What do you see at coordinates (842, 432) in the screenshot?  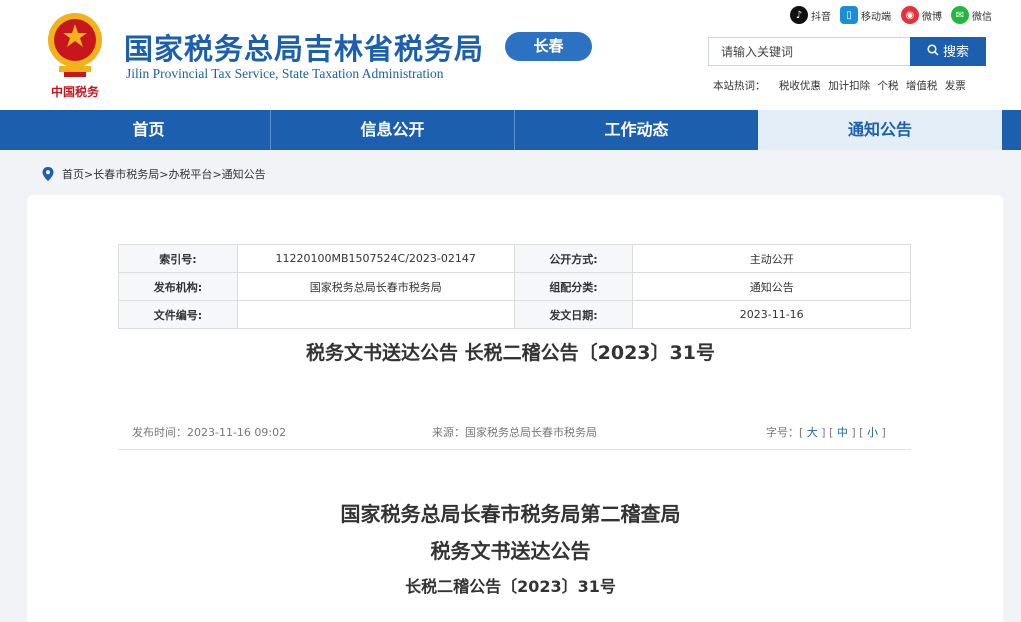 I see `font-size-medium-button: 中` at bounding box center [842, 432].